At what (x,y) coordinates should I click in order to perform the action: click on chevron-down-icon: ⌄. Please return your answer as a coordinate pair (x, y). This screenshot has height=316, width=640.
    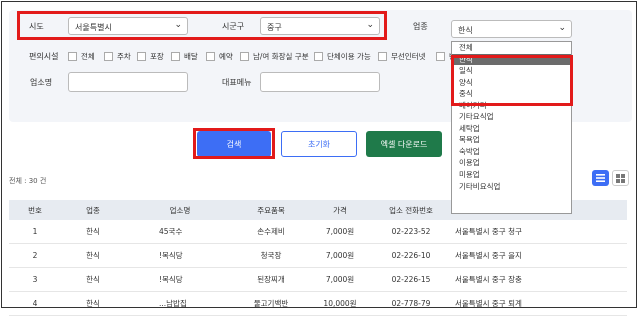
    Looking at the image, I should click on (562, 28).